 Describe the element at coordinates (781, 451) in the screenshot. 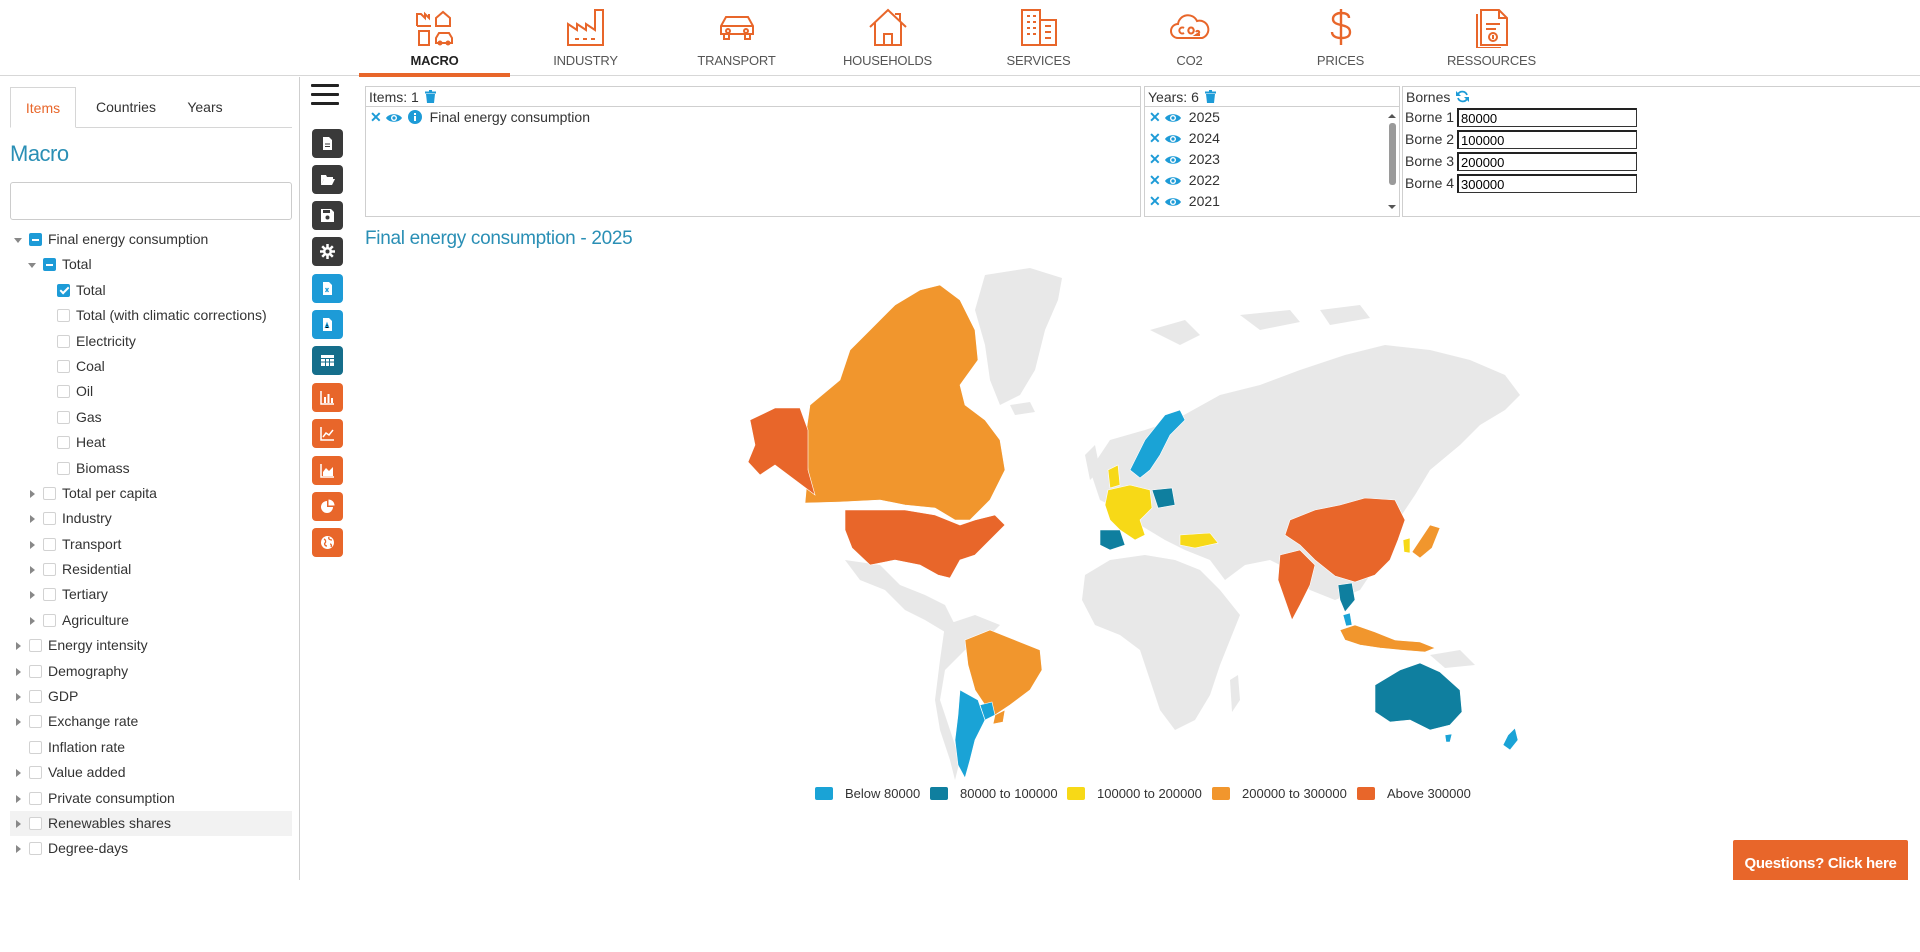

I see `region-alaska` at that location.